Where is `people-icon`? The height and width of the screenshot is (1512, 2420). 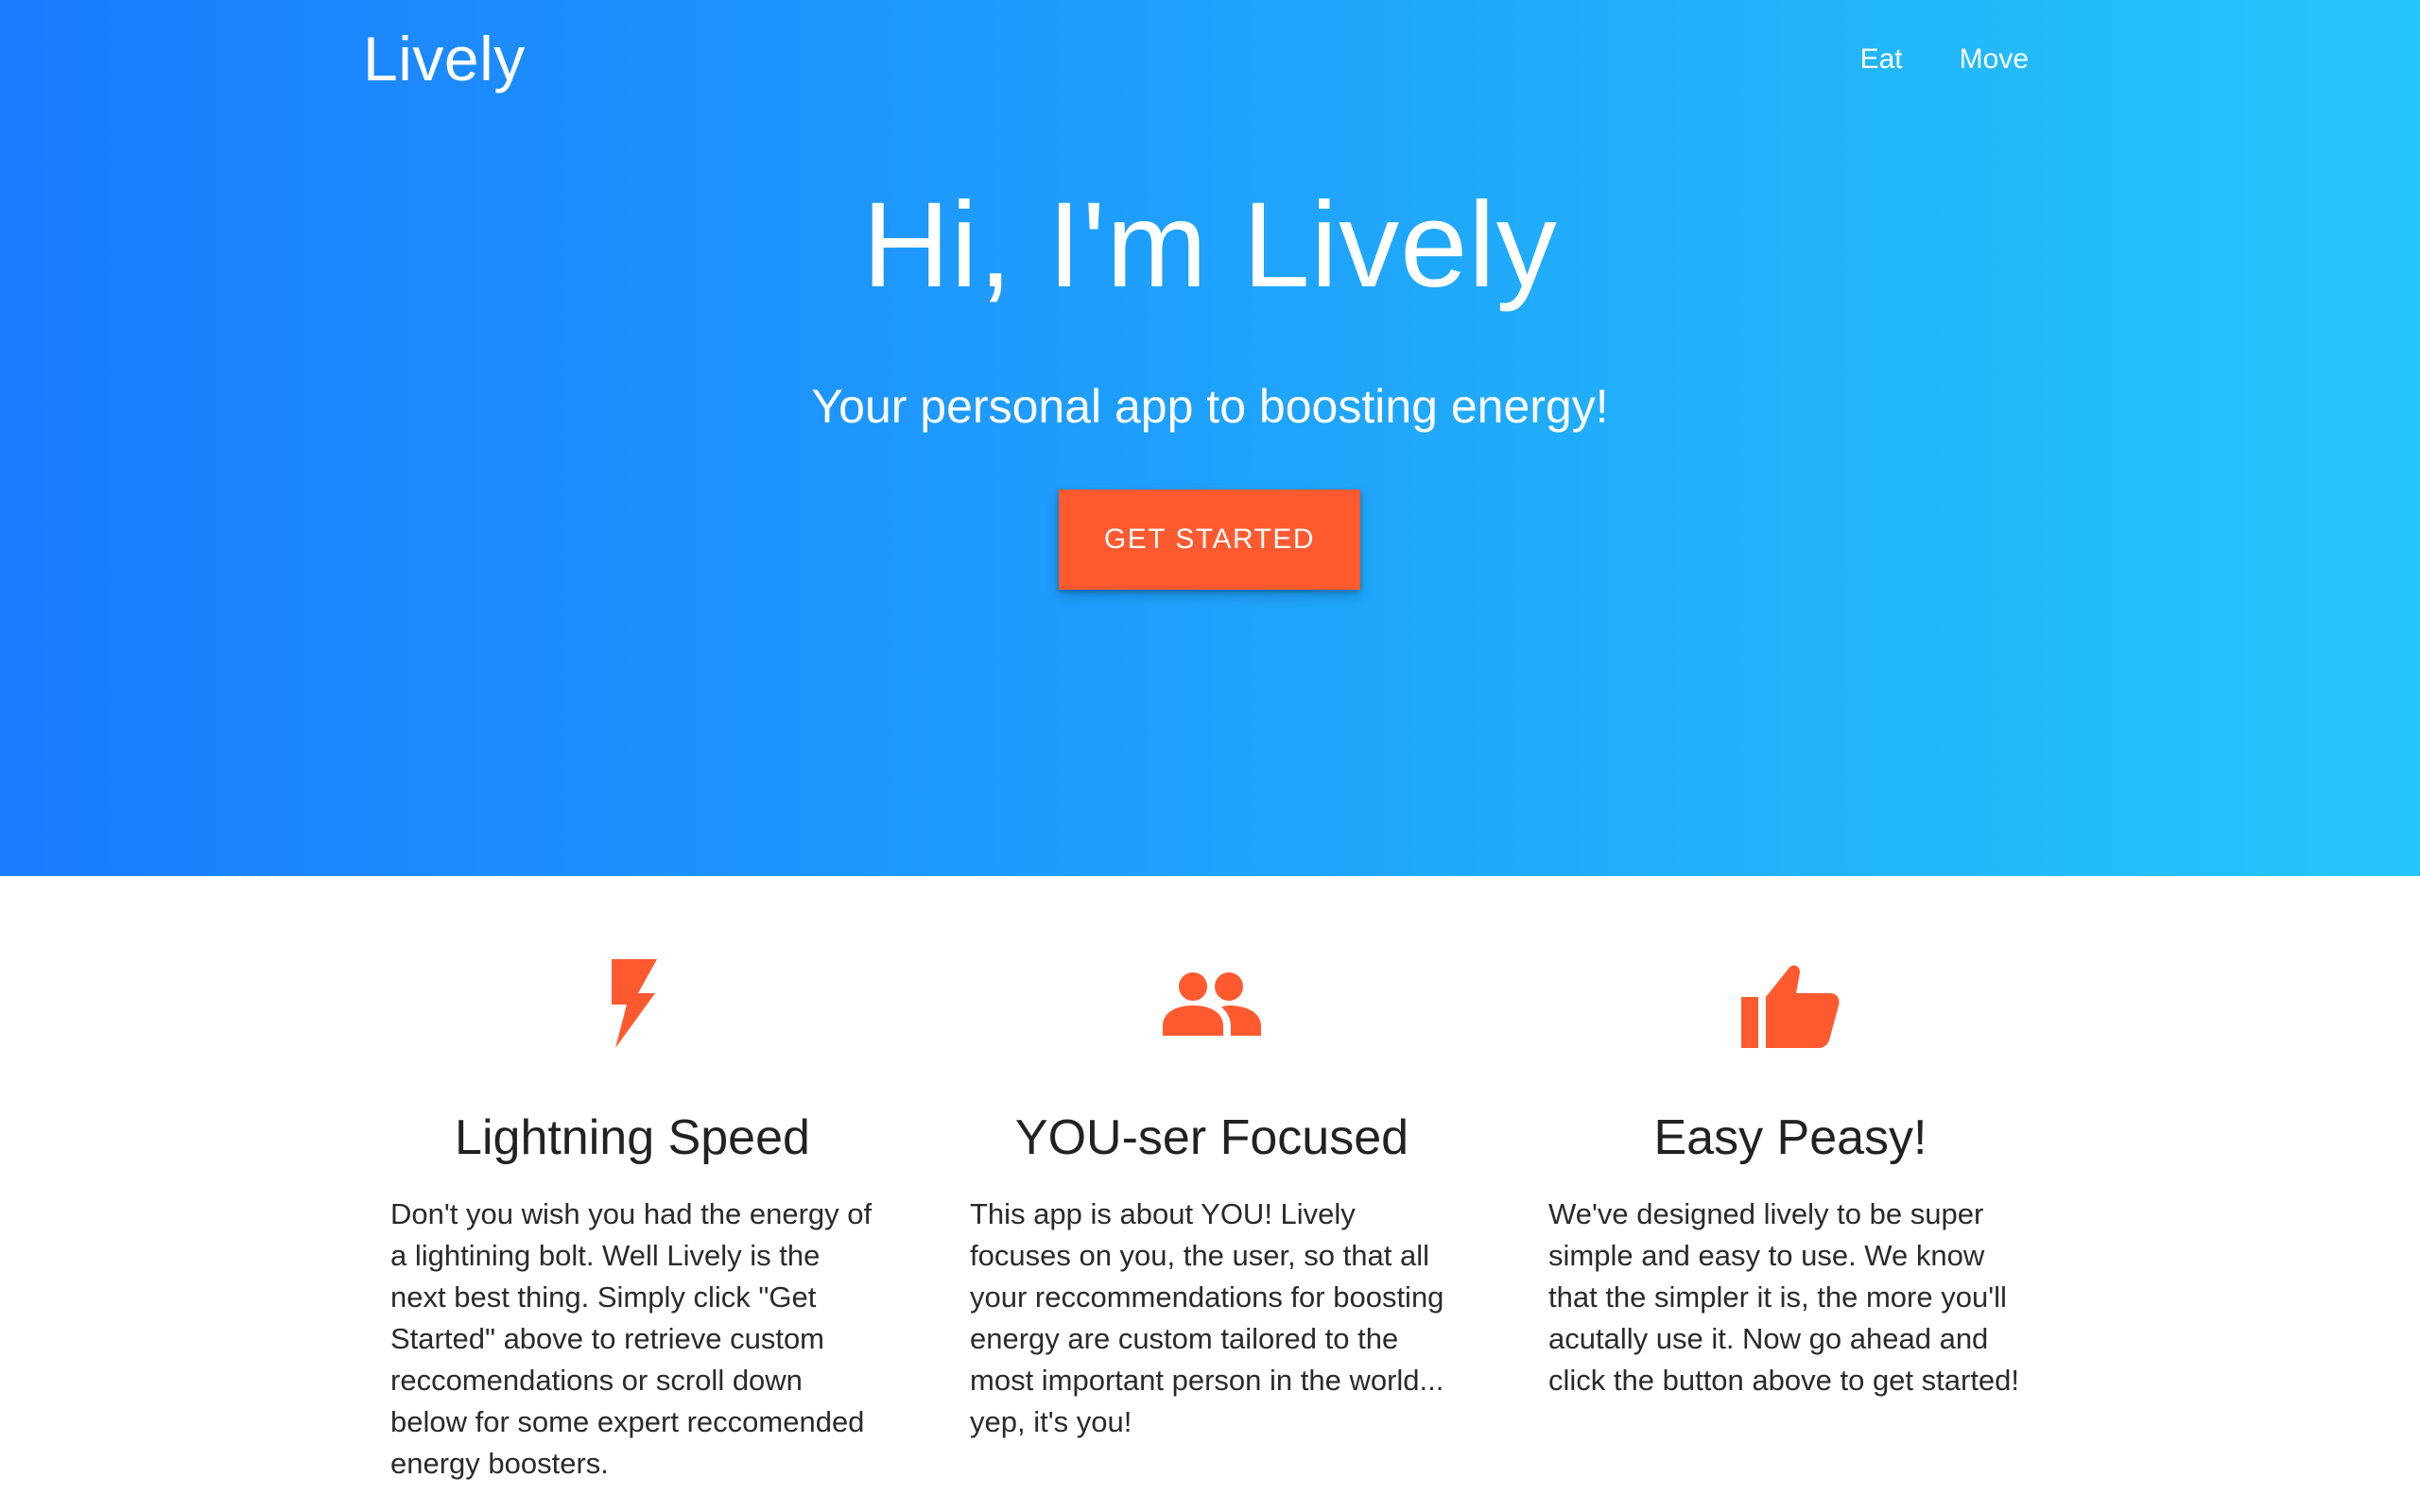 people-icon is located at coordinates (1212, 1004).